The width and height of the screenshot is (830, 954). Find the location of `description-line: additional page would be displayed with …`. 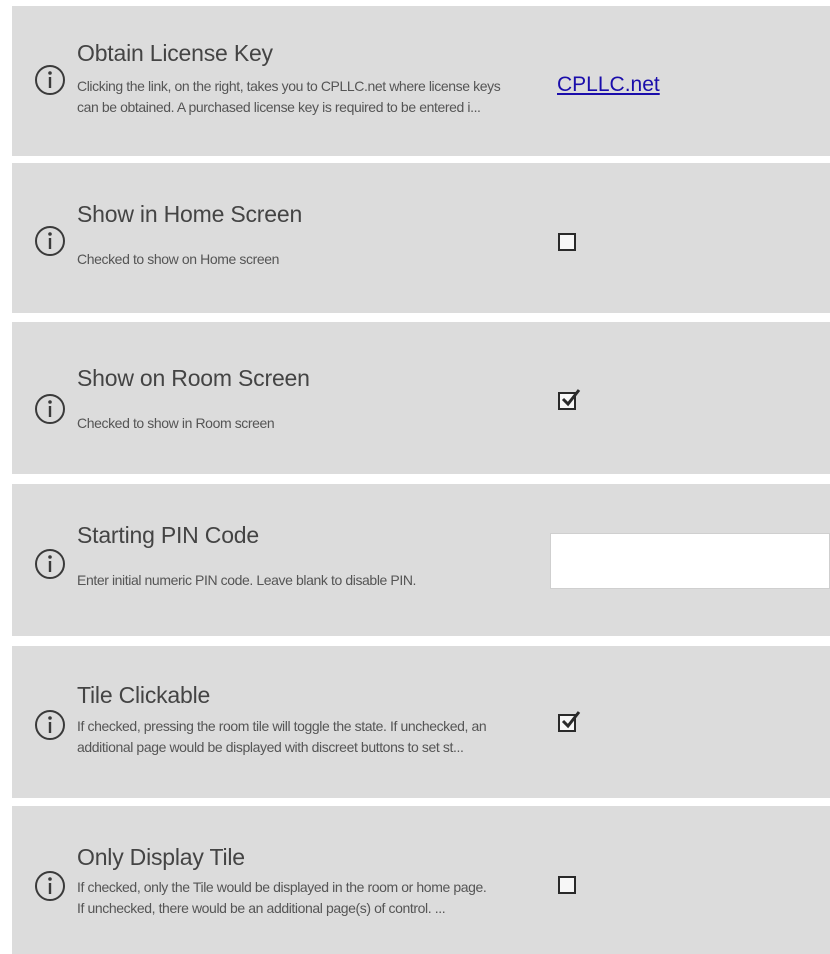

description-line: additional page would be displayed with … is located at coordinates (270, 747).